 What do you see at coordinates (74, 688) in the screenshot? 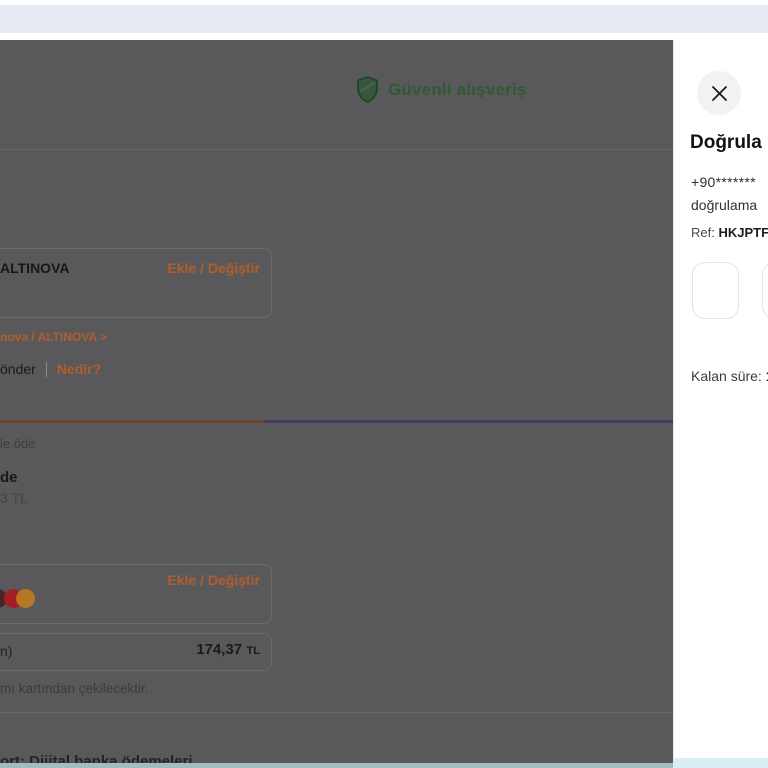
I see `charge-note: mı kartından çekilecektir.` at bounding box center [74, 688].